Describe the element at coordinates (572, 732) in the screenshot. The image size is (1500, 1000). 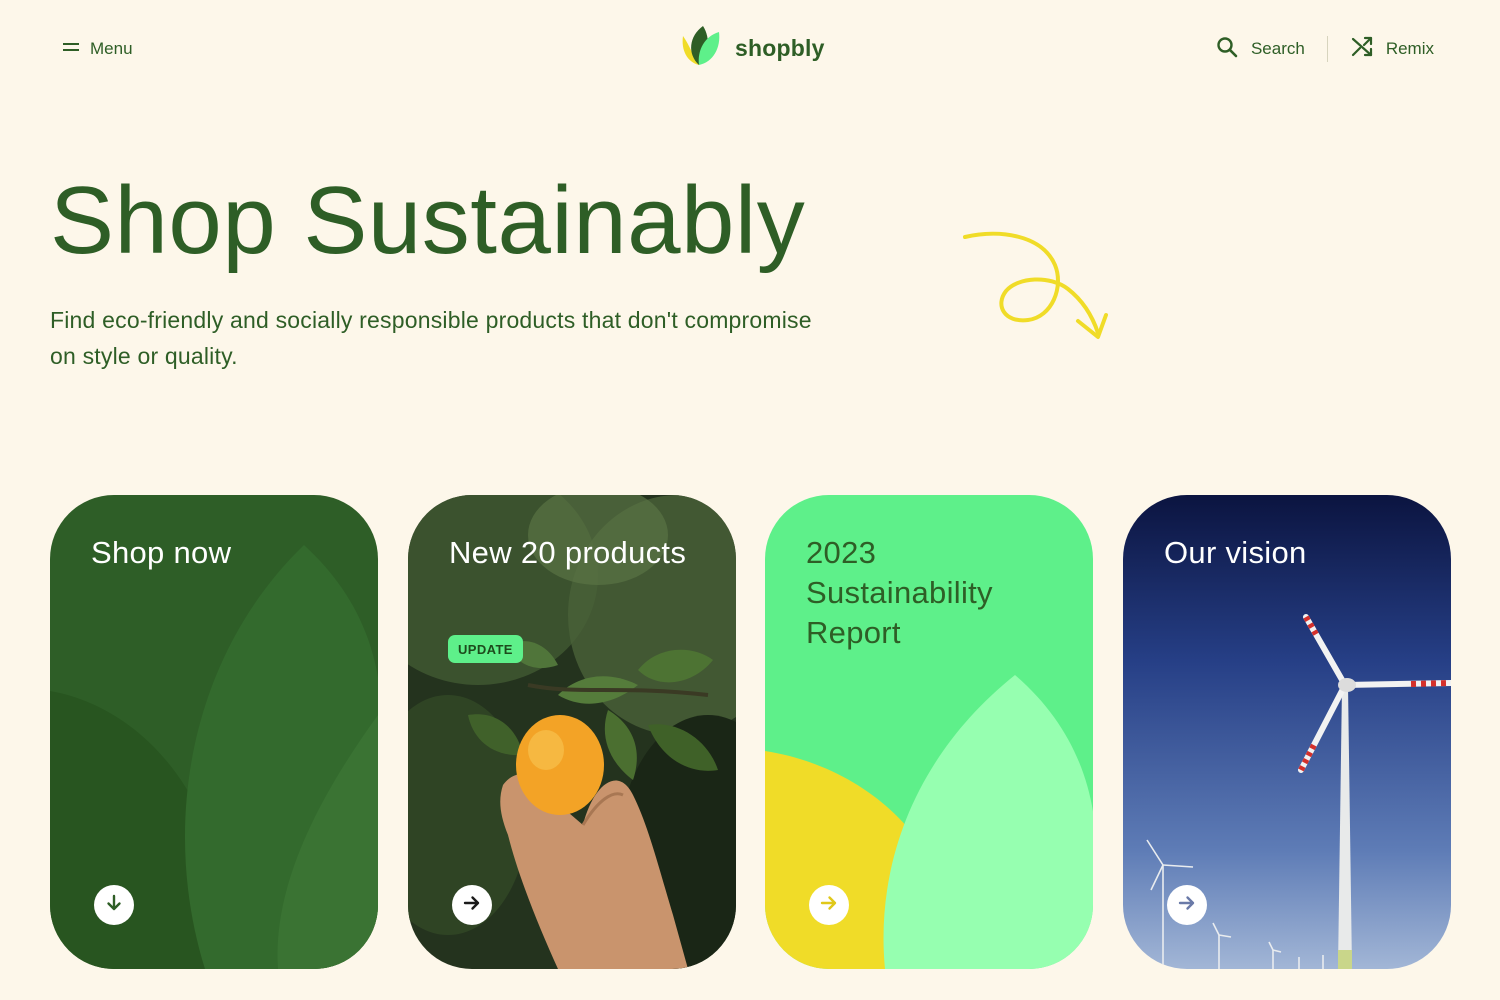
I see `card-new-products: New 20 products UPDATE` at that location.